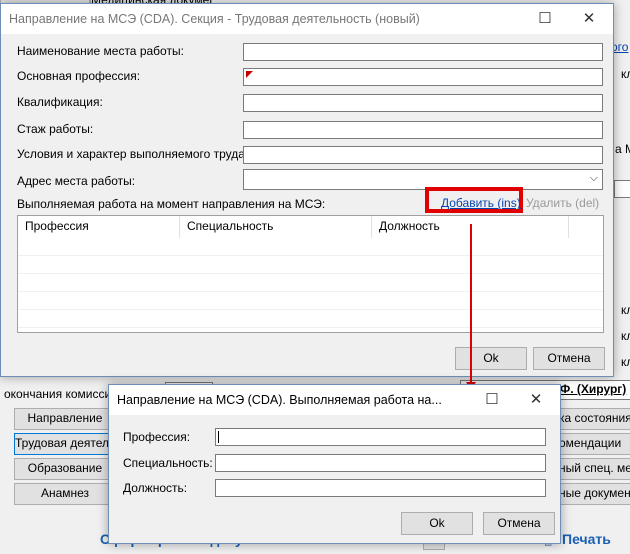 This screenshot has width=630, height=554. Describe the element at coordinates (61, 394) in the screenshot. I see `bg-commission-end-label: окончания комиссии` at that location.